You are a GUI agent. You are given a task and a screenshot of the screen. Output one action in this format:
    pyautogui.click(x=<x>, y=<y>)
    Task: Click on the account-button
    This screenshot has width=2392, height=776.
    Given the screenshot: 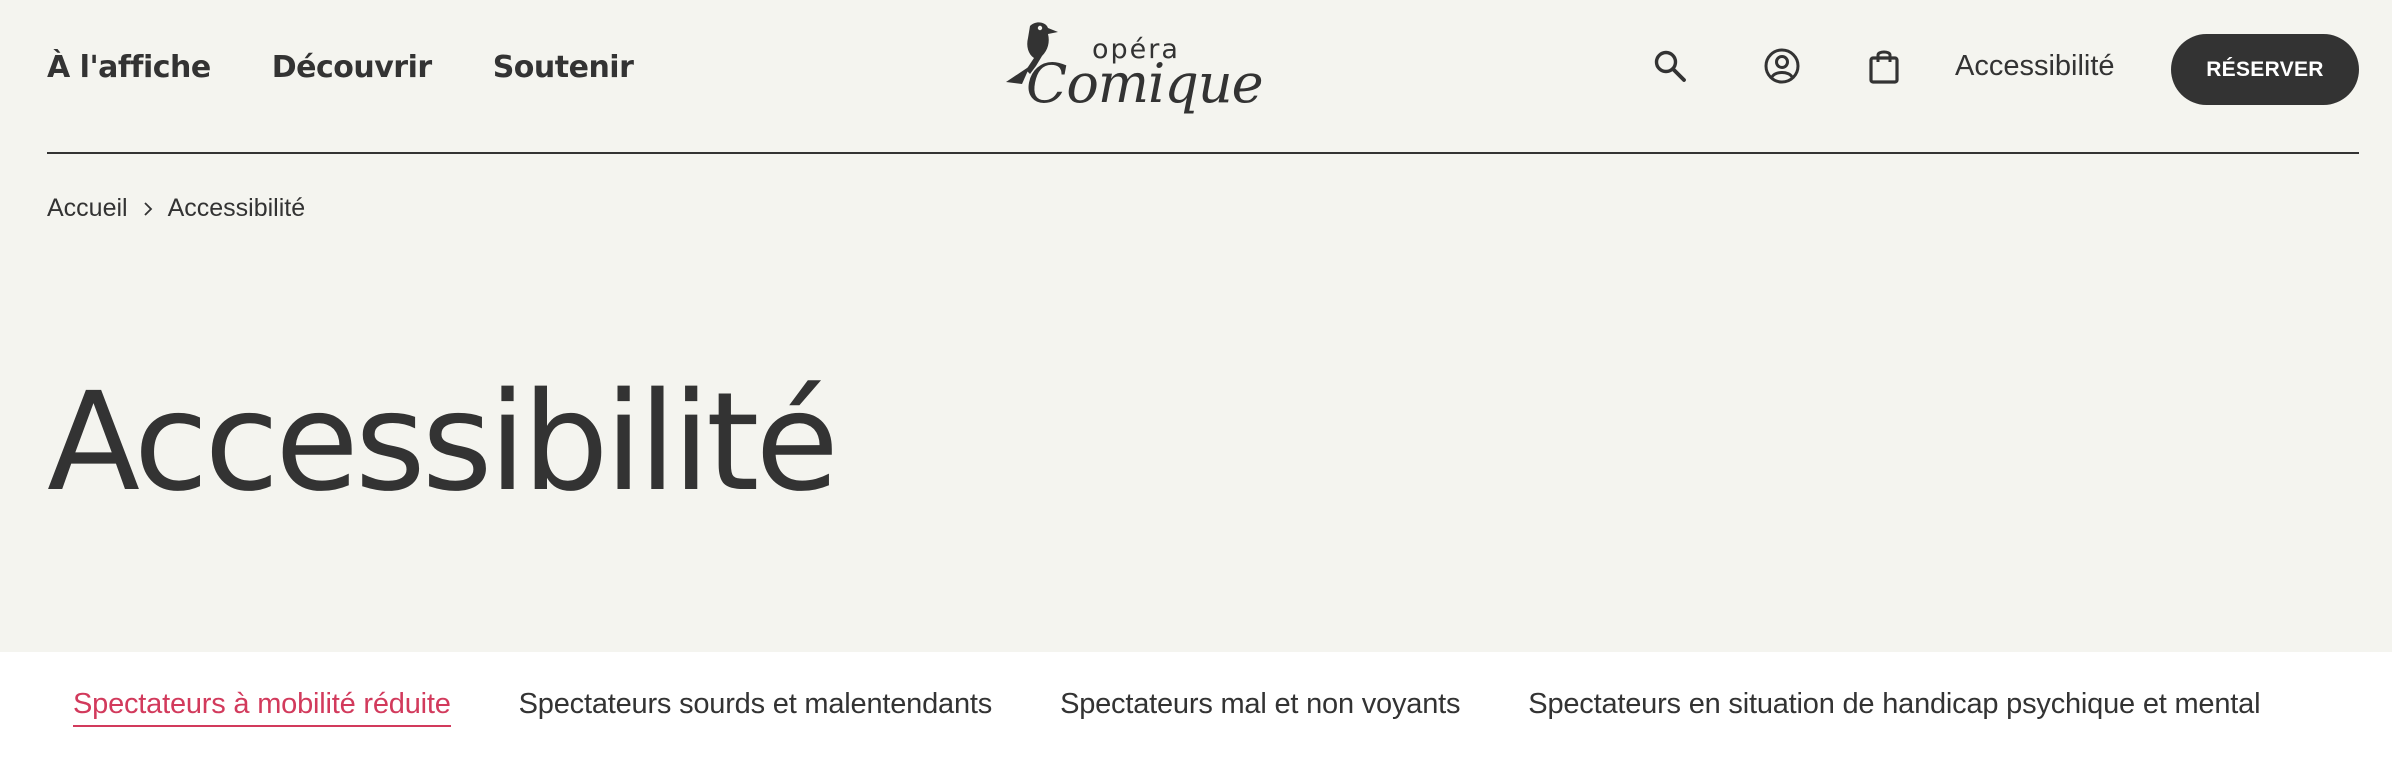 What is the action you would take?
    pyautogui.click(x=1782, y=66)
    